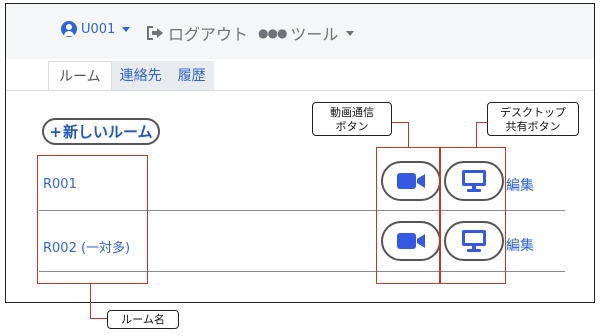 Image resolution: width=600 pixels, height=336 pixels. I want to click on new-room-button: + 新しいルーム, so click(101, 131).